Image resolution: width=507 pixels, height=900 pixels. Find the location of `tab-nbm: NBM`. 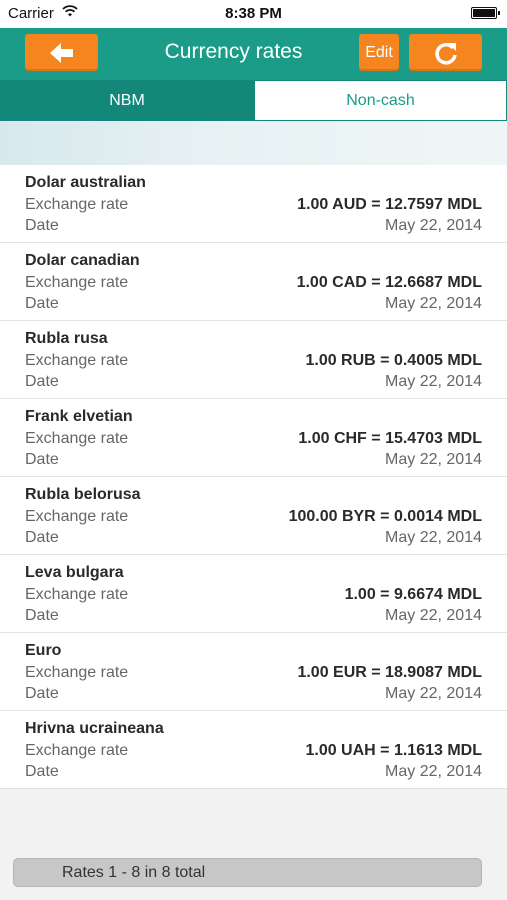

tab-nbm: NBM is located at coordinates (127, 100).